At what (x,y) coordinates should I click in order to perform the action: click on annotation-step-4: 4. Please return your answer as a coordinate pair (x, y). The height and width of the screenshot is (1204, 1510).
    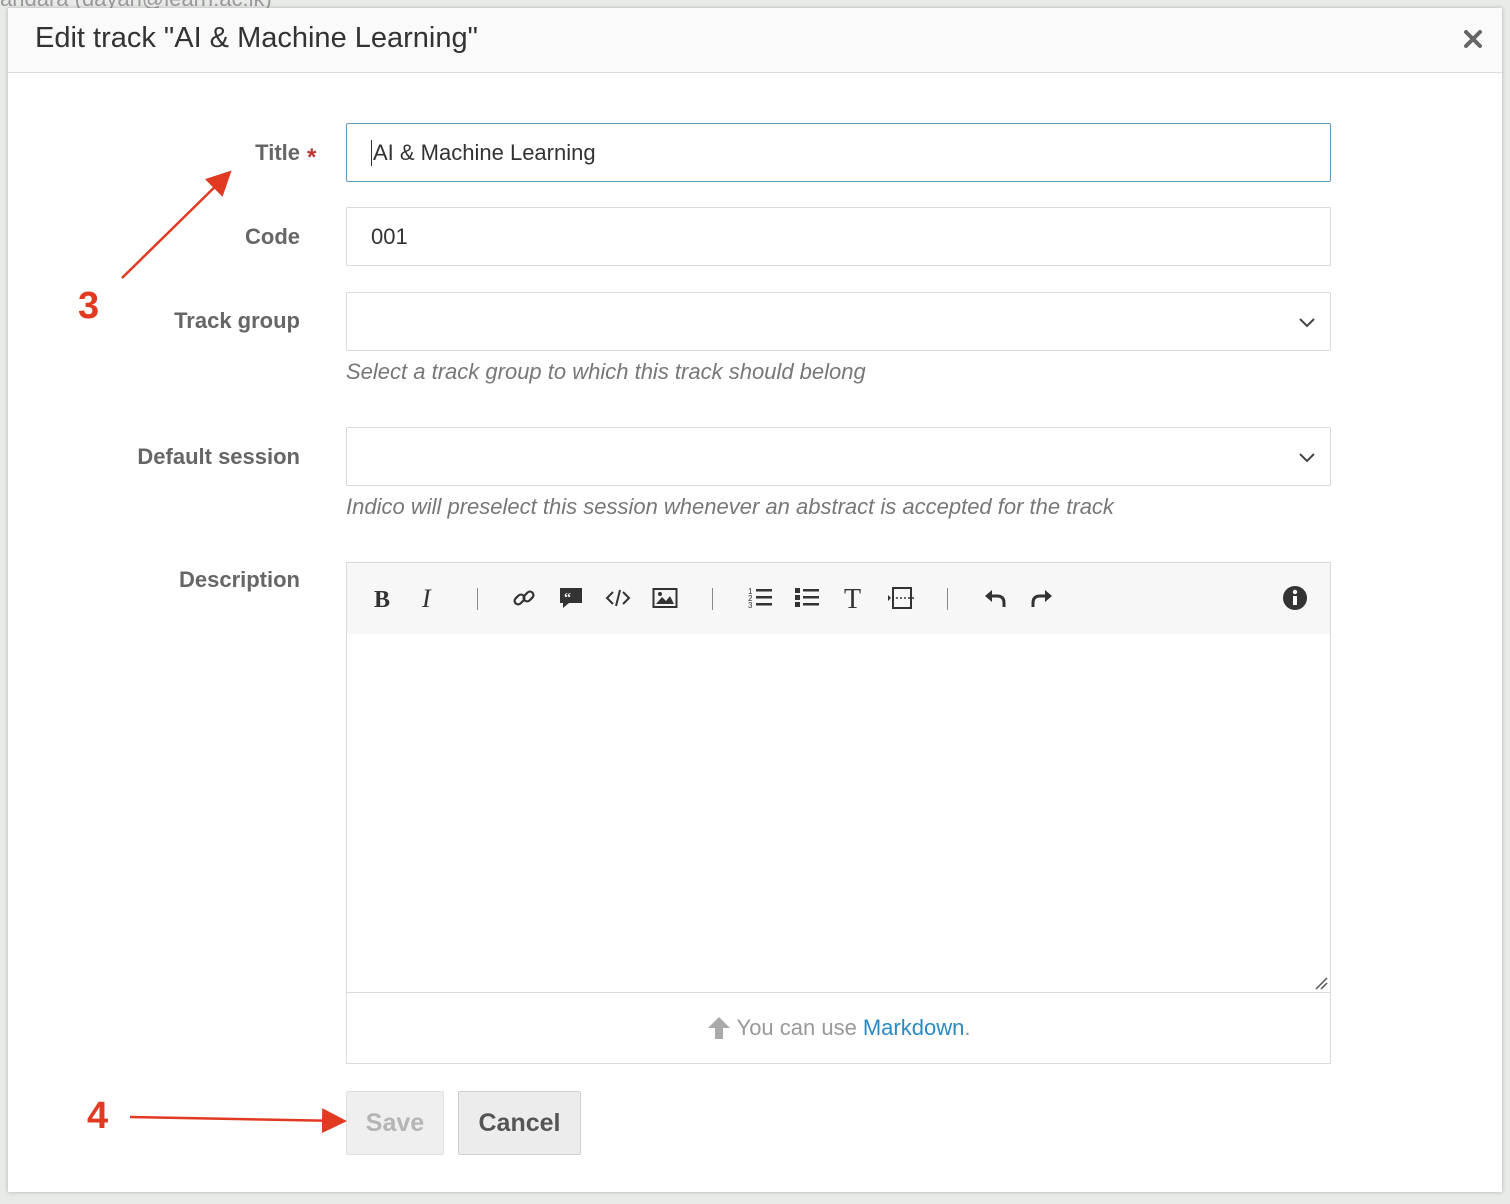
    Looking at the image, I should click on (98, 1116).